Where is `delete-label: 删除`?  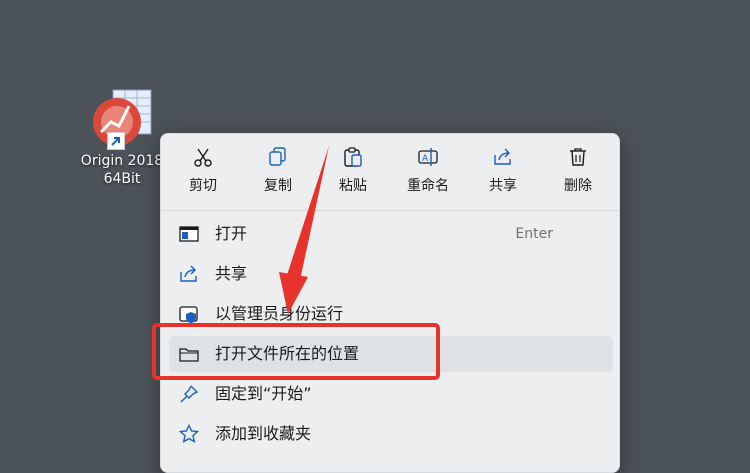 delete-label: 删除 is located at coordinates (578, 186).